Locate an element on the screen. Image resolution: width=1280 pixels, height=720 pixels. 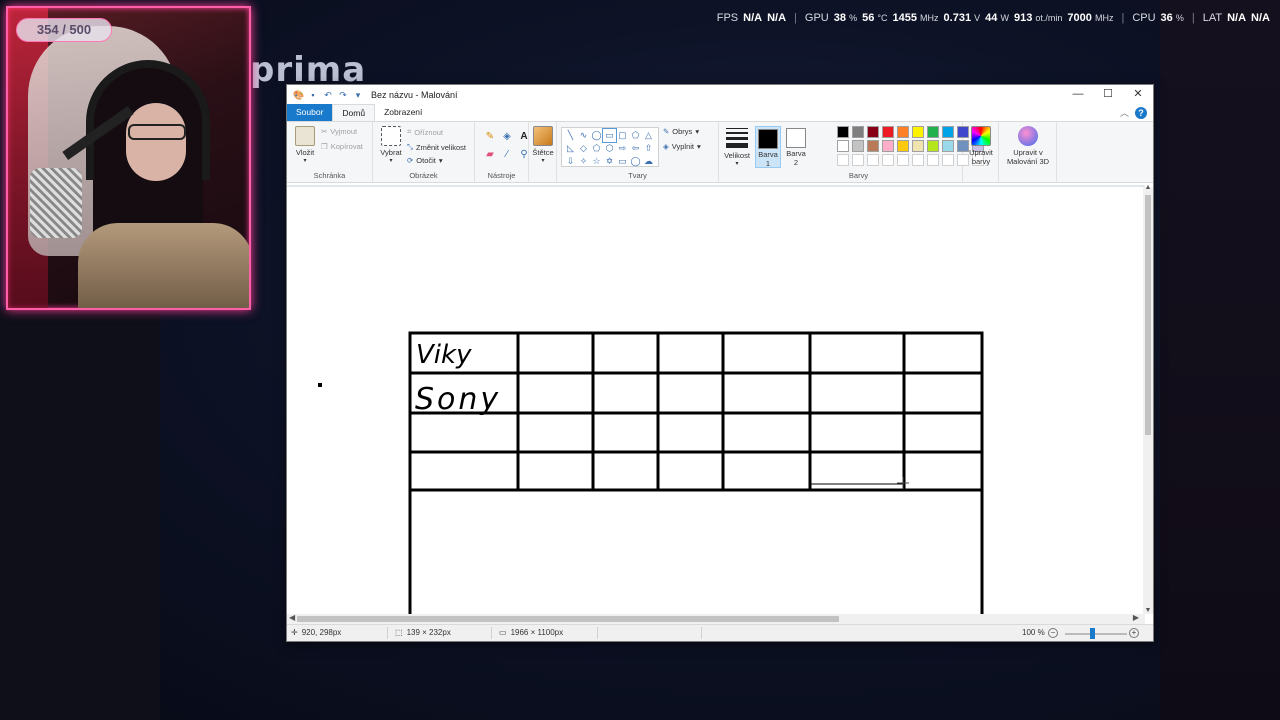
brushes-button: Štětce ▾ is located at coordinates (543, 146).